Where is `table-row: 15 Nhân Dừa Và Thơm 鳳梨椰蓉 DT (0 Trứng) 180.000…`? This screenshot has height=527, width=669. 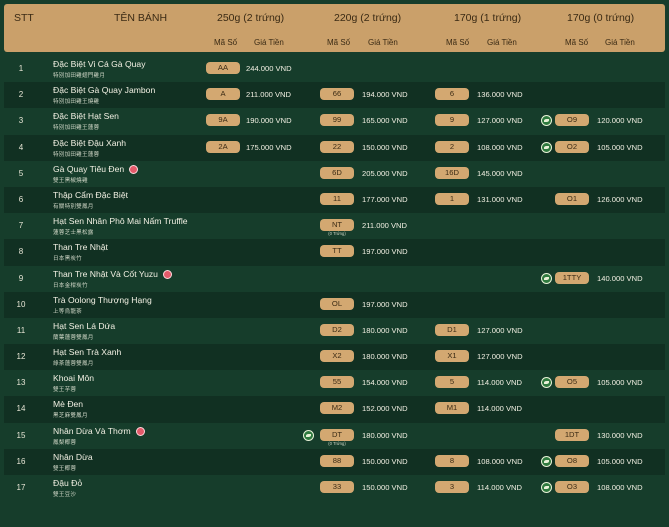
table-row: 15 Nhân Dừa Và Thơm 鳳梨椰蓉 DT (0 Trứng) 180.000… is located at coordinates (334, 436).